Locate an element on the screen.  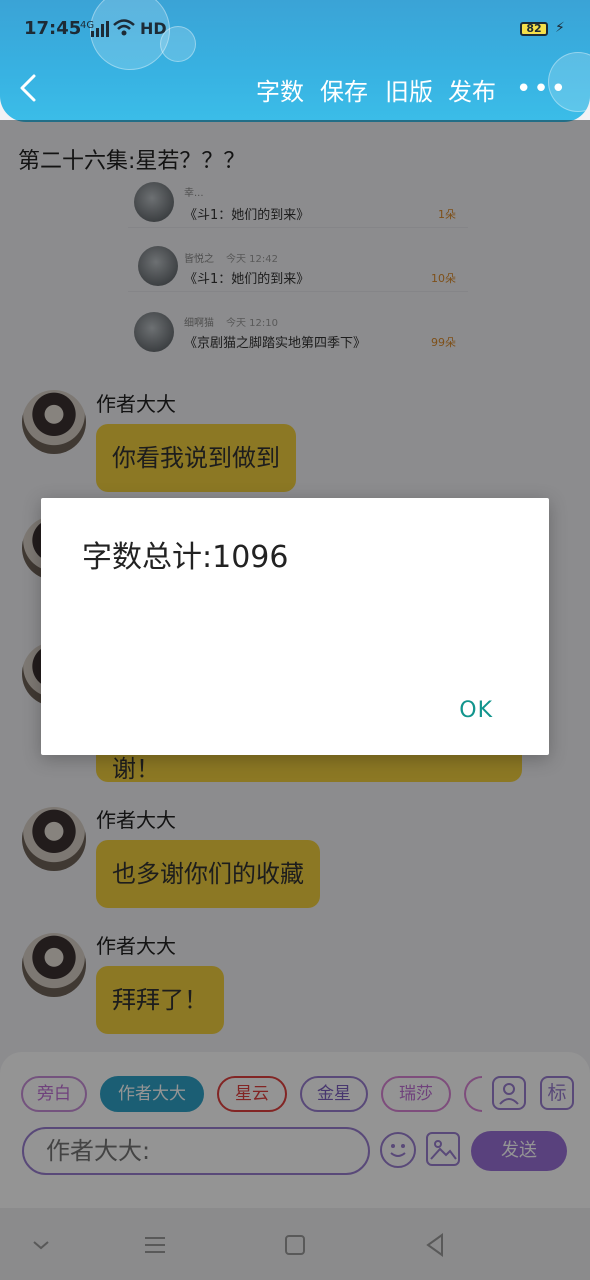
chevron-left-icon is located at coordinates (28, 88).